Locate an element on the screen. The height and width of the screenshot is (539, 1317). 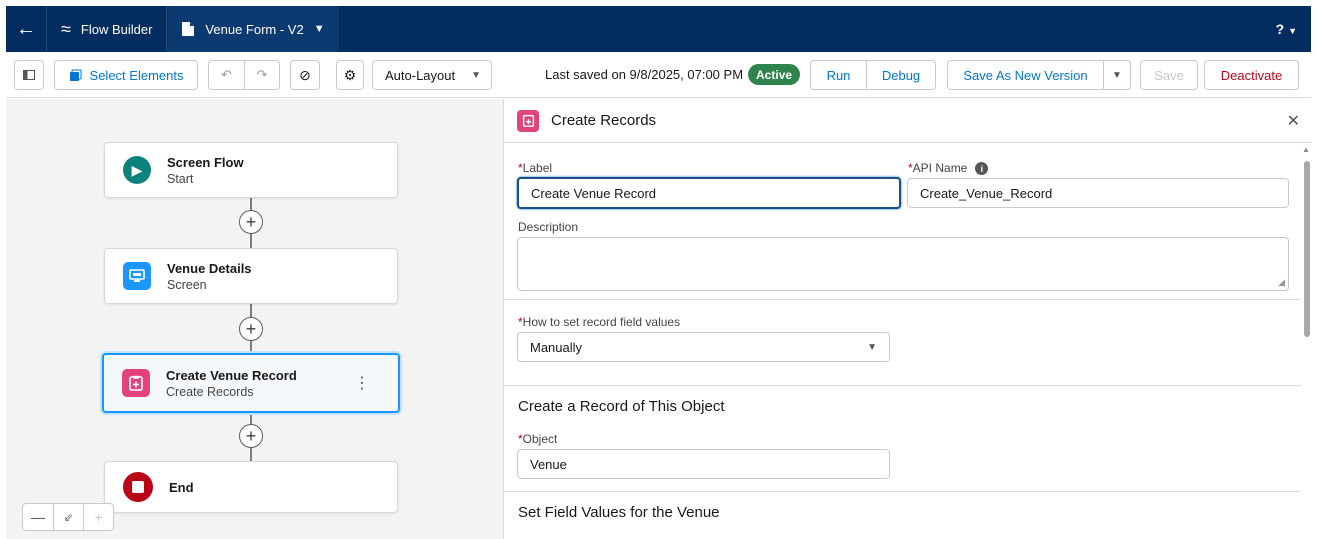
document-icon is located at coordinates (188, 29).